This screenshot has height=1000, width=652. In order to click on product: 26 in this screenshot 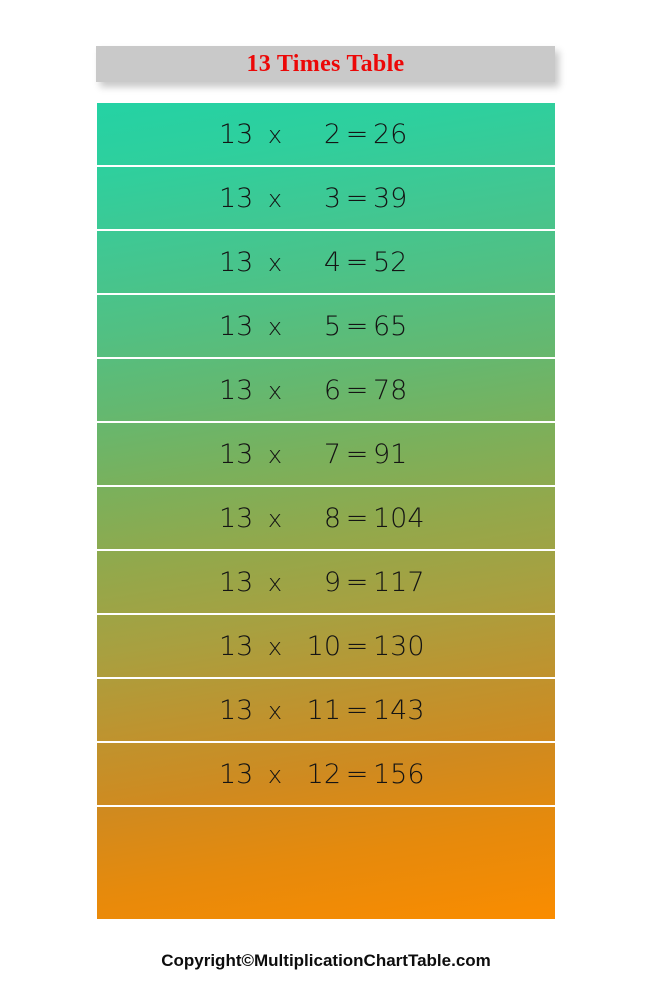, I will do `click(390, 134)`.